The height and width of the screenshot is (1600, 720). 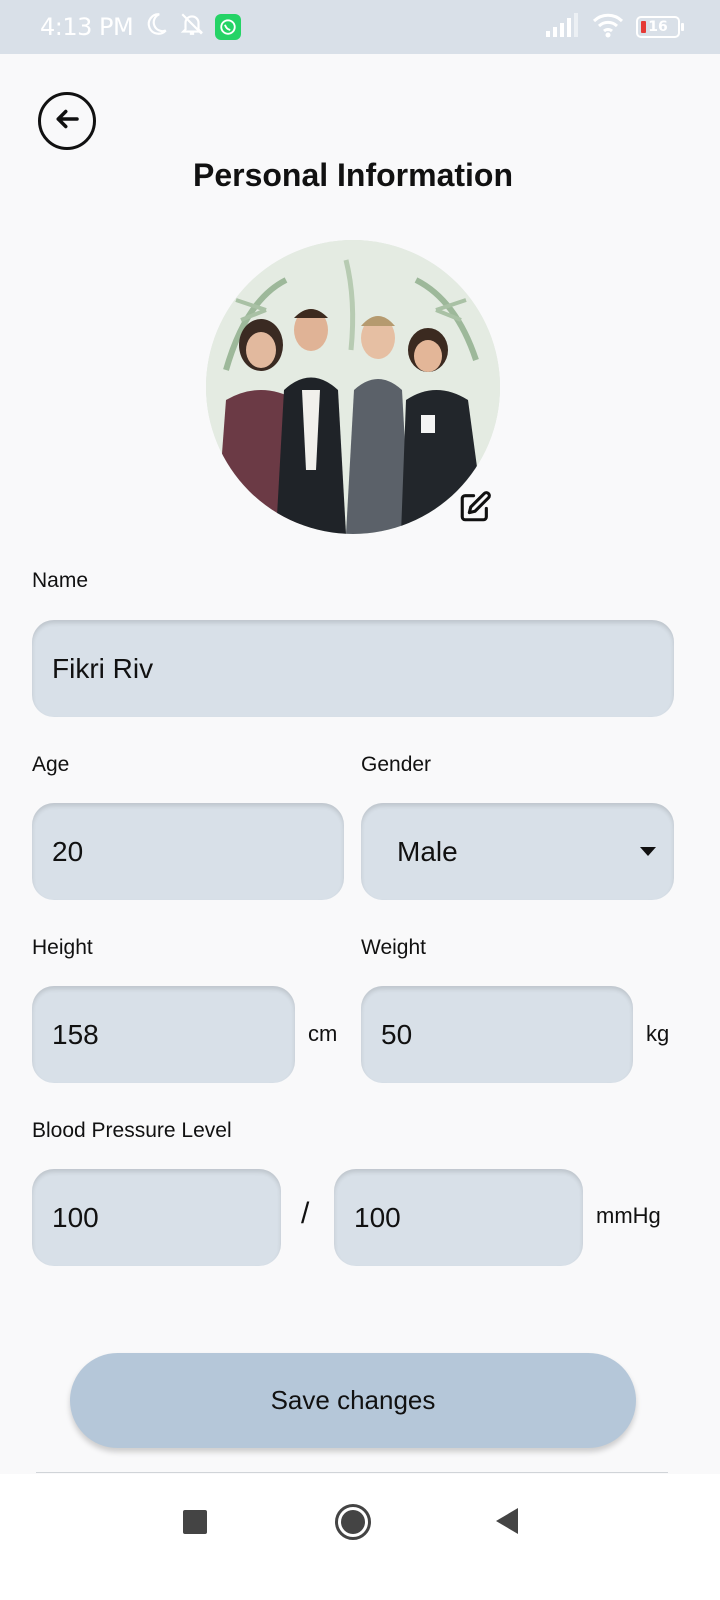 I want to click on battery-level: 16, so click(x=658, y=27).